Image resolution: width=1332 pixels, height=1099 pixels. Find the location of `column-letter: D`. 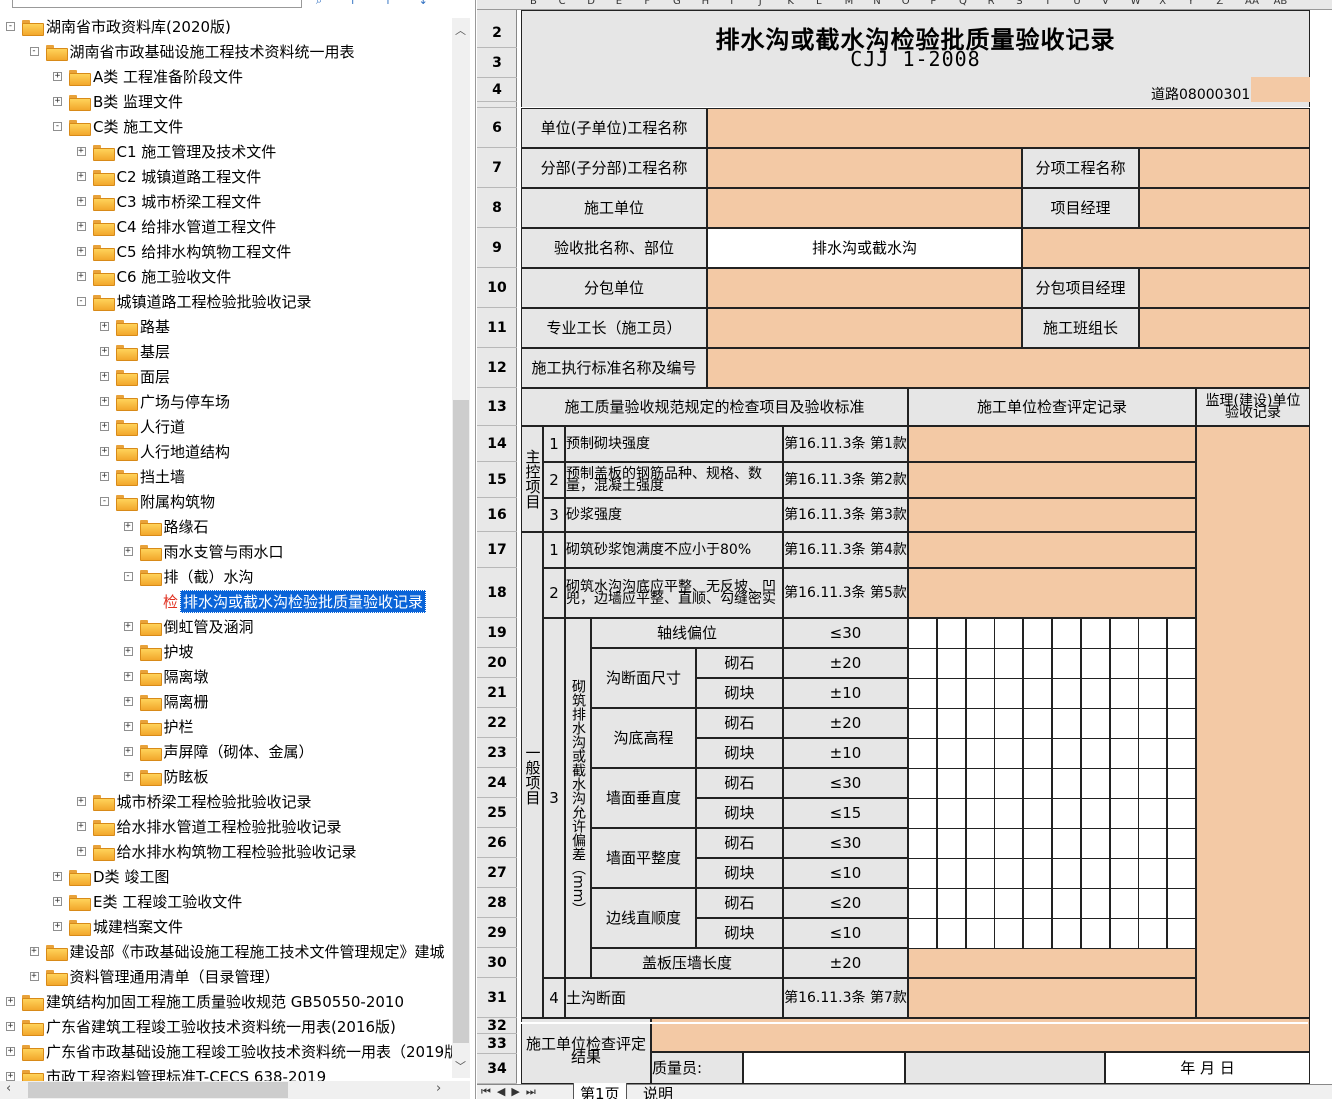

column-letter: D is located at coordinates (591, 3).